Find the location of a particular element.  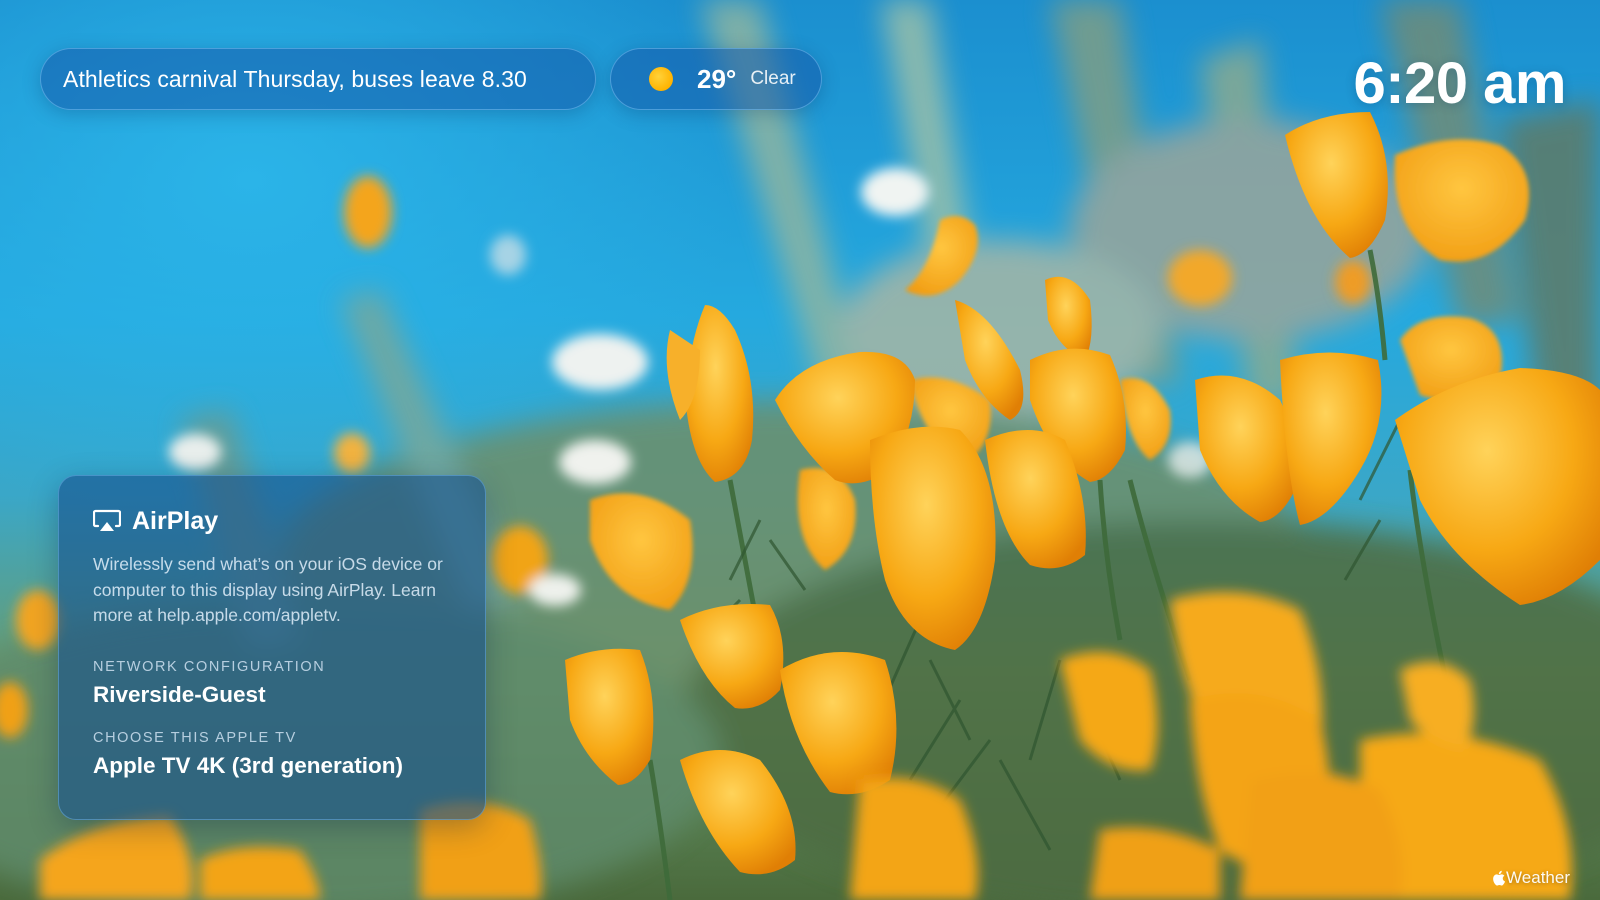

clock-time: 6:20 am is located at coordinates (1459, 83).